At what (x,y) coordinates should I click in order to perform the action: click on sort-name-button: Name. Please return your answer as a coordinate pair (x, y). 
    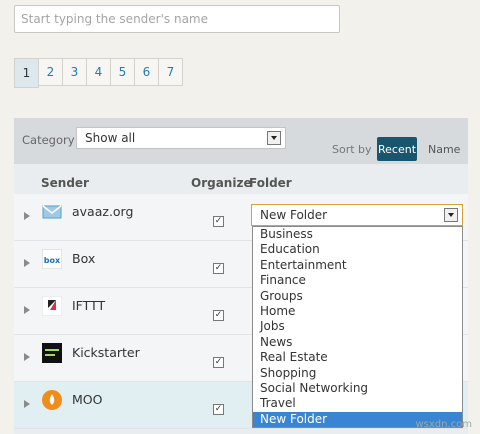
    Looking at the image, I should click on (444, 149).